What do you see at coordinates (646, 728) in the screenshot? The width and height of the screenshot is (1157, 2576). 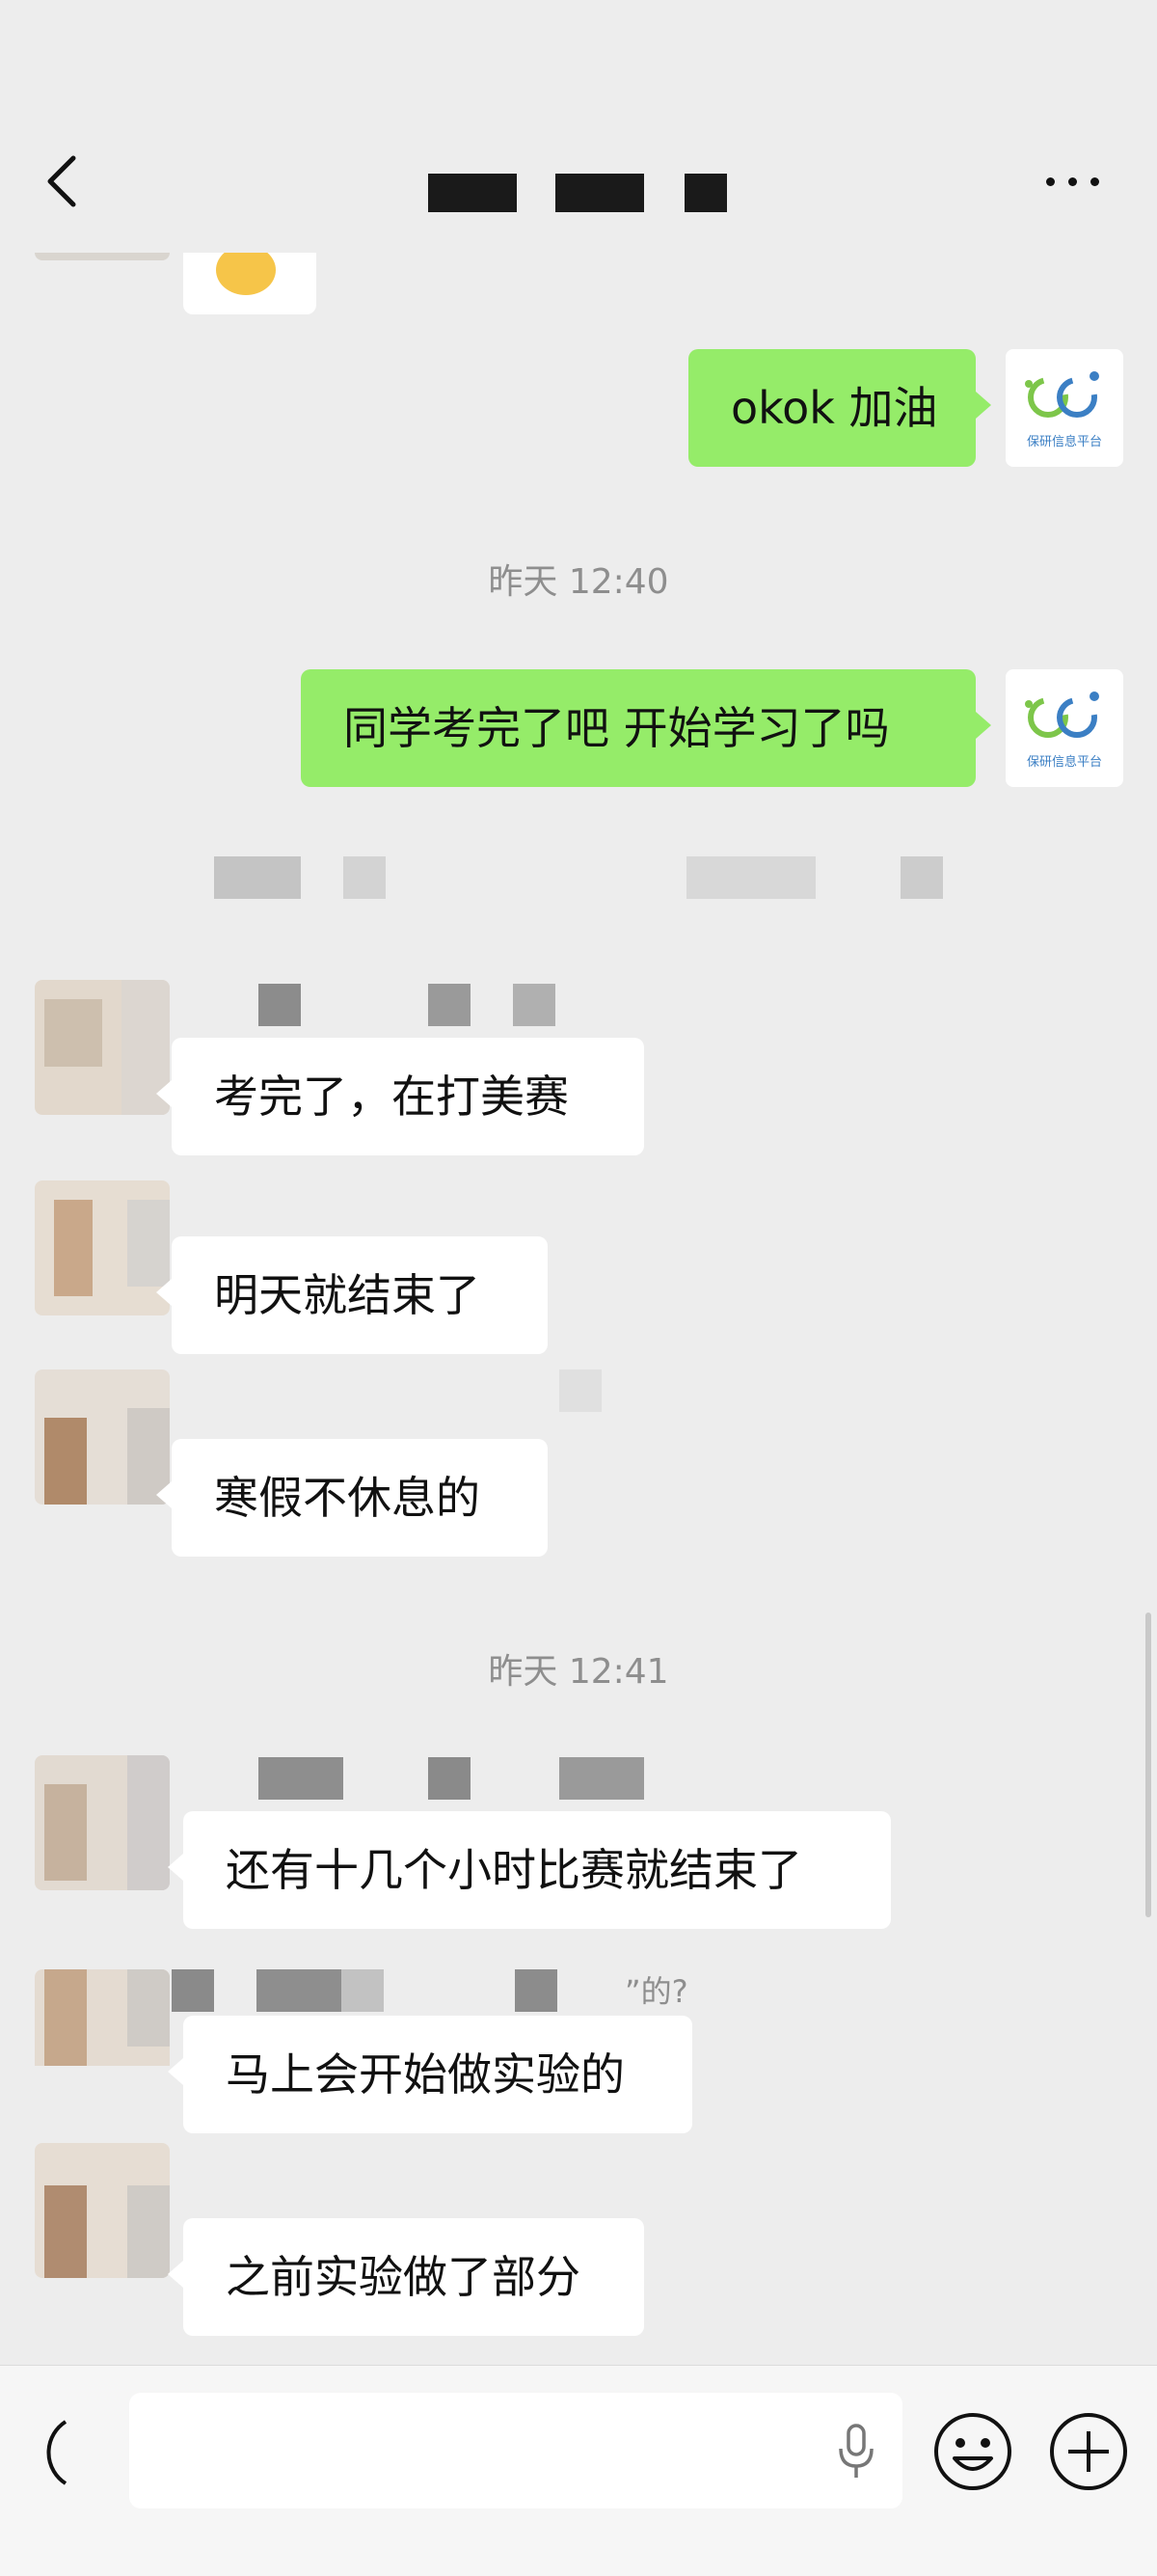 I see `message-bubble-sent: 同学考完了吧 开始学习了吗` at bounding box center [646, 728].